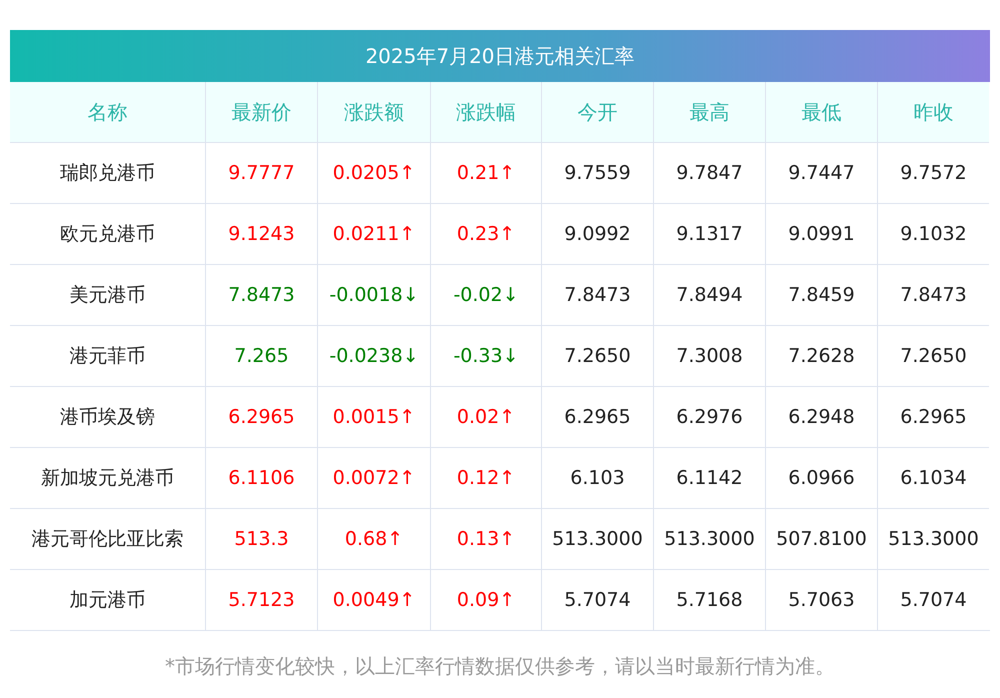 The width and height of the screenshot is (1000, 698). What do you see at coordinates (933, 234) in the screenshot?
I see `table-cell: 9.1032` at bounding box center [933, 234].